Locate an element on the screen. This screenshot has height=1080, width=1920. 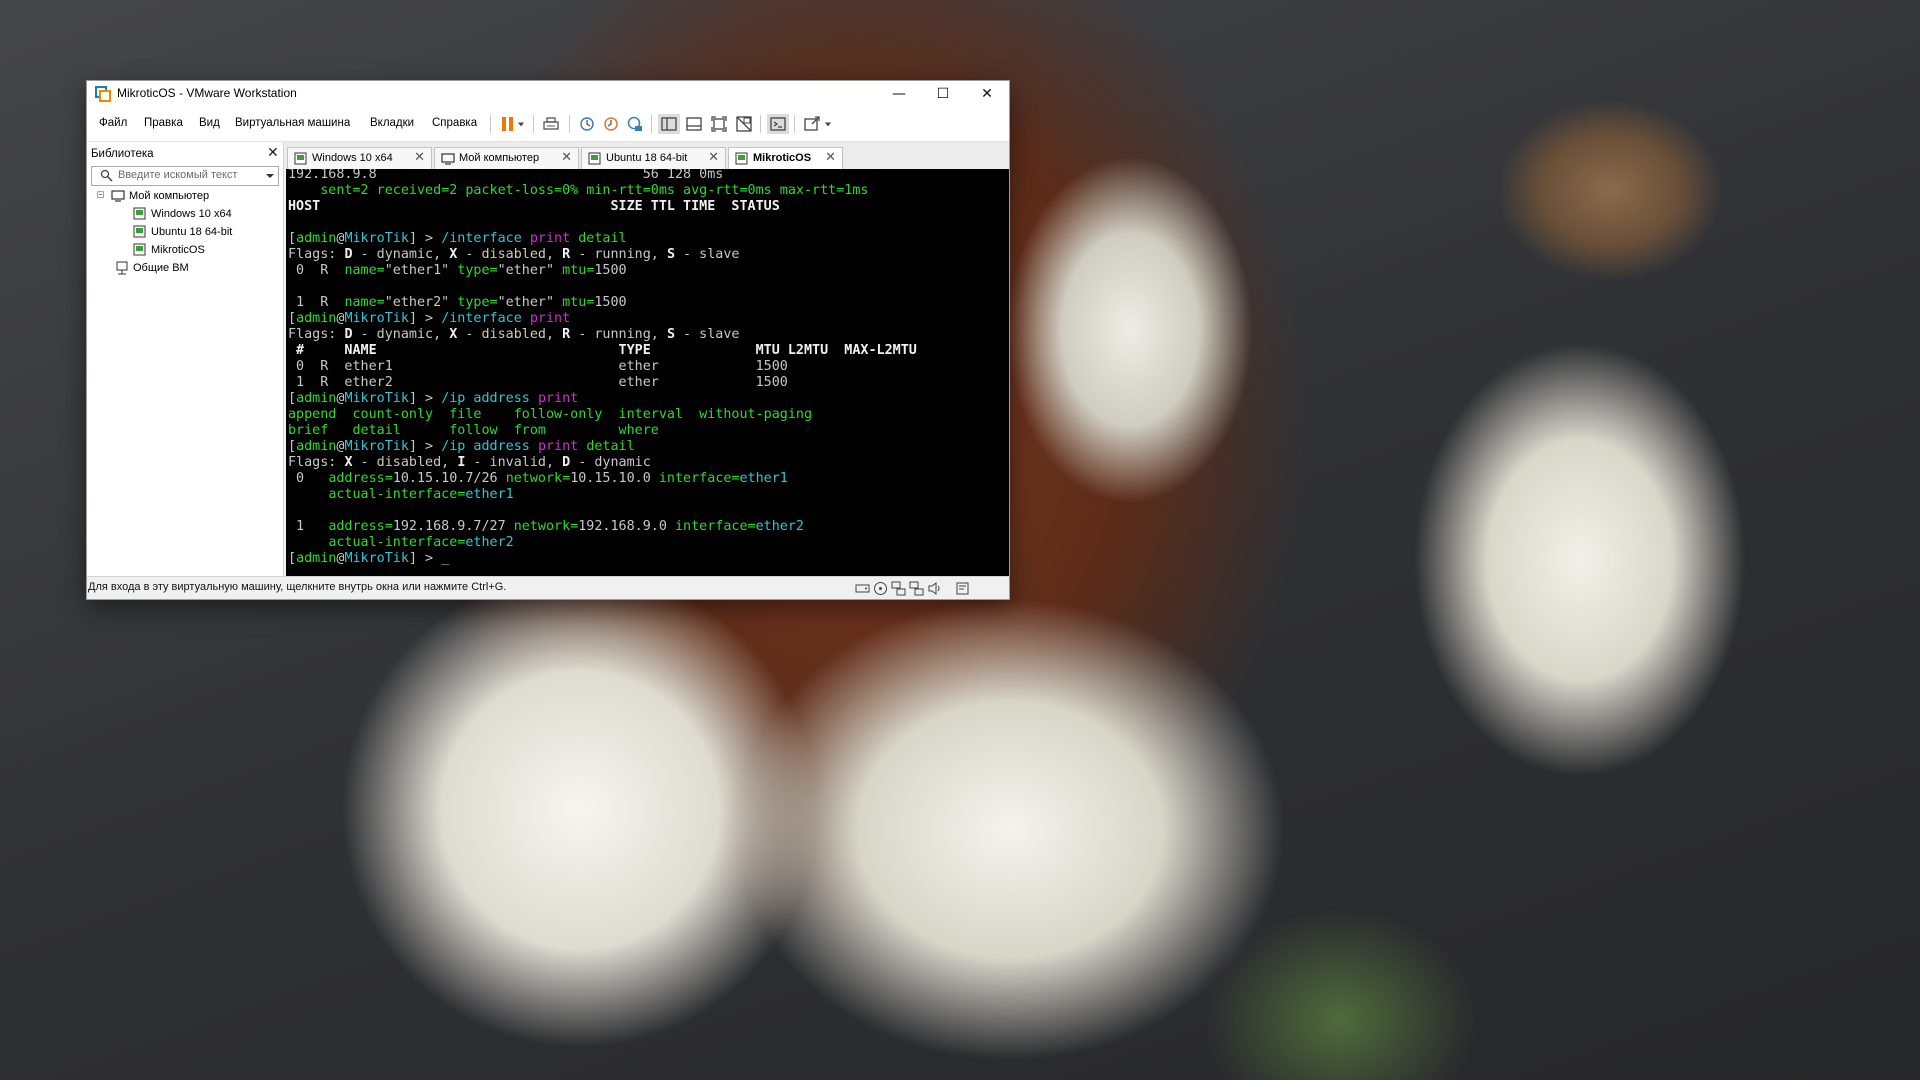
console-text: 192.168.9.0 is located at coordinates (626, 526).